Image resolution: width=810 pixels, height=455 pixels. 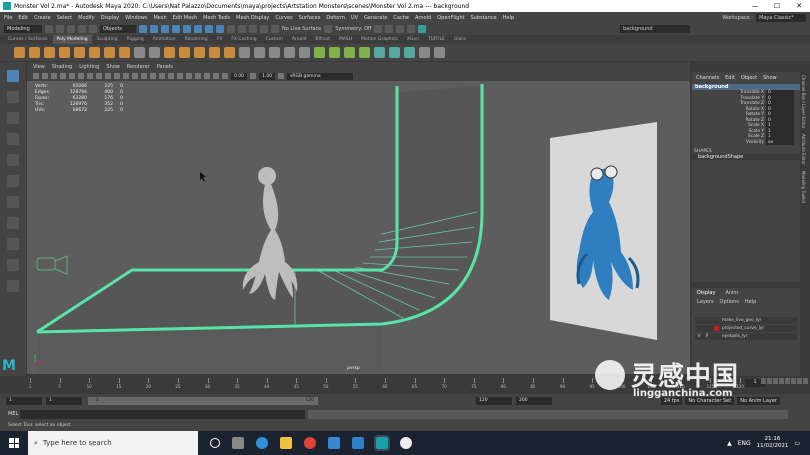 What do you see at coordinates (401, 18) in the screenshot?
I see `menu-cache: Cache` at bounding box center [401, 18].